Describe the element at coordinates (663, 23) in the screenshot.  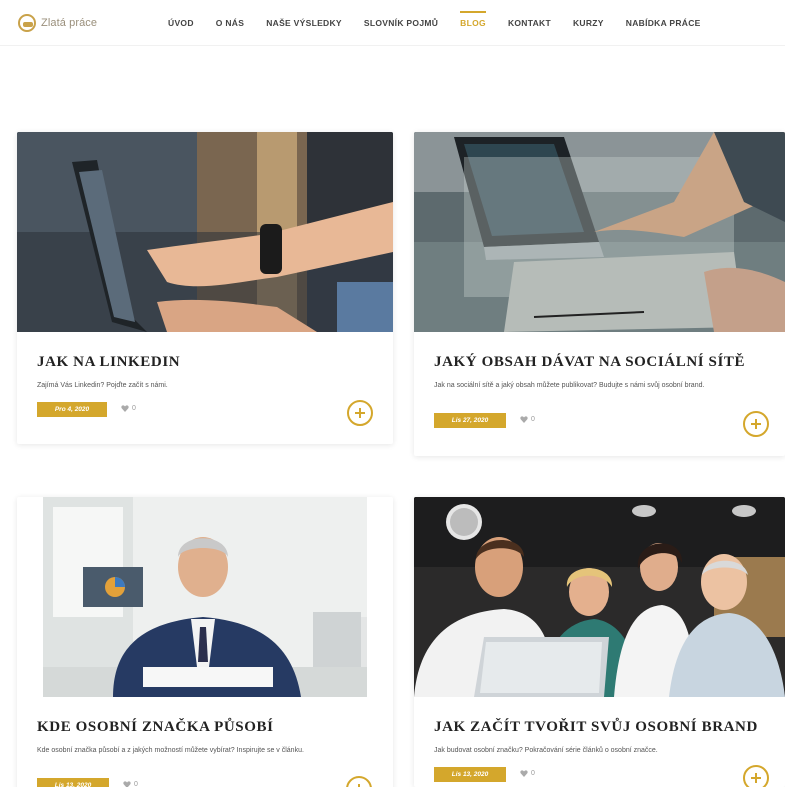
I see `menu-item-nabidka-prace: NABÍDKA PRÁCE` at that location.